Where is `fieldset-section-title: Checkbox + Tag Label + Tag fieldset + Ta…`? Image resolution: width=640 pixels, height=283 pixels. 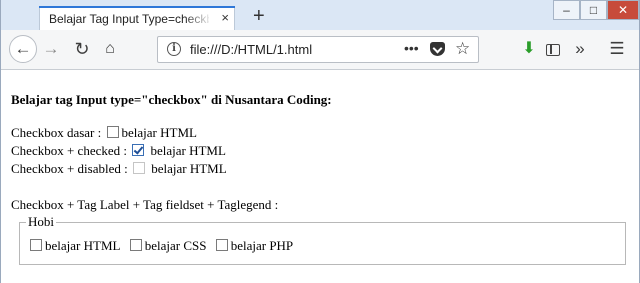 fieldset-section-title: Checkbox + Tag Label + Tag fieldset + Ta… is located at coordinates (145, 204).